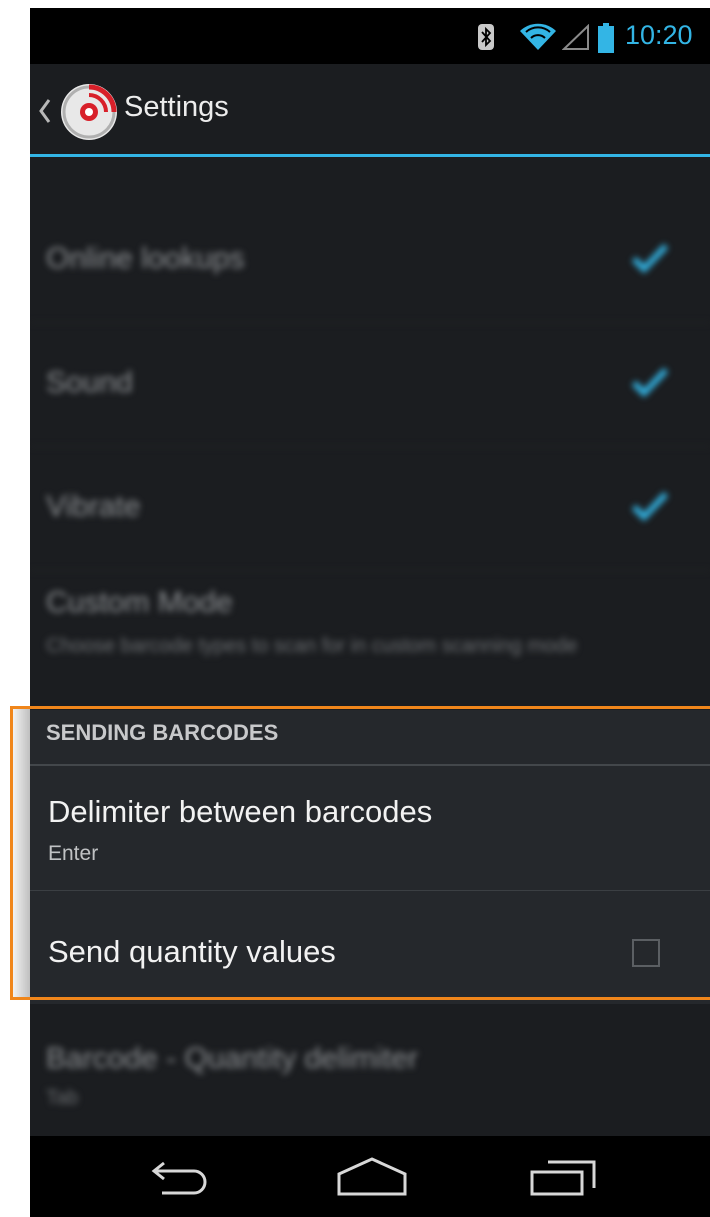 Image resolution: width=710 pixels, height=1217 pixels. What do you see at coordinates (45, 111) in the screenshot?
I see `chevron-left-icon` at bounding box center [45, 111].